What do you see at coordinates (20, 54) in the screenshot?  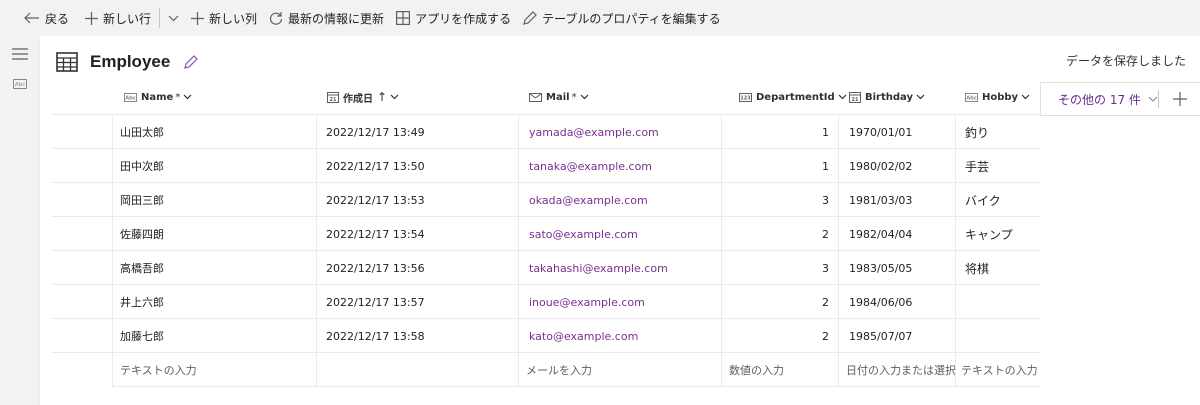 I see `hamburger-menu-button` at bounding box center [20, 54].